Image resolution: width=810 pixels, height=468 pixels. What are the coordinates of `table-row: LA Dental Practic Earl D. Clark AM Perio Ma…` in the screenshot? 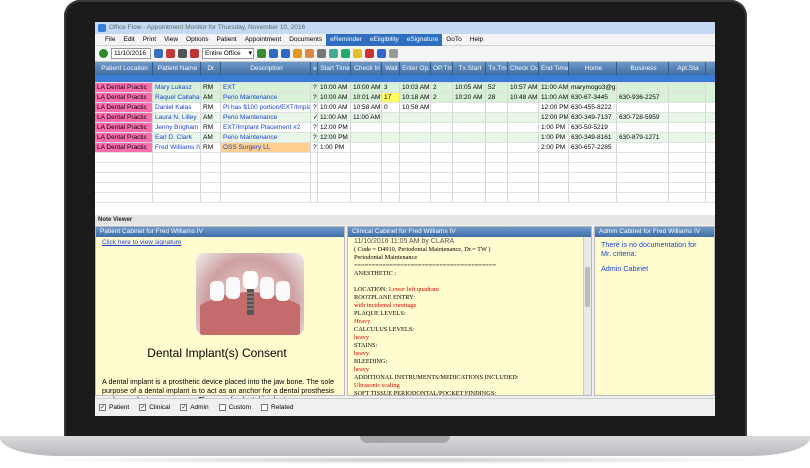 It's located at (405, 138).